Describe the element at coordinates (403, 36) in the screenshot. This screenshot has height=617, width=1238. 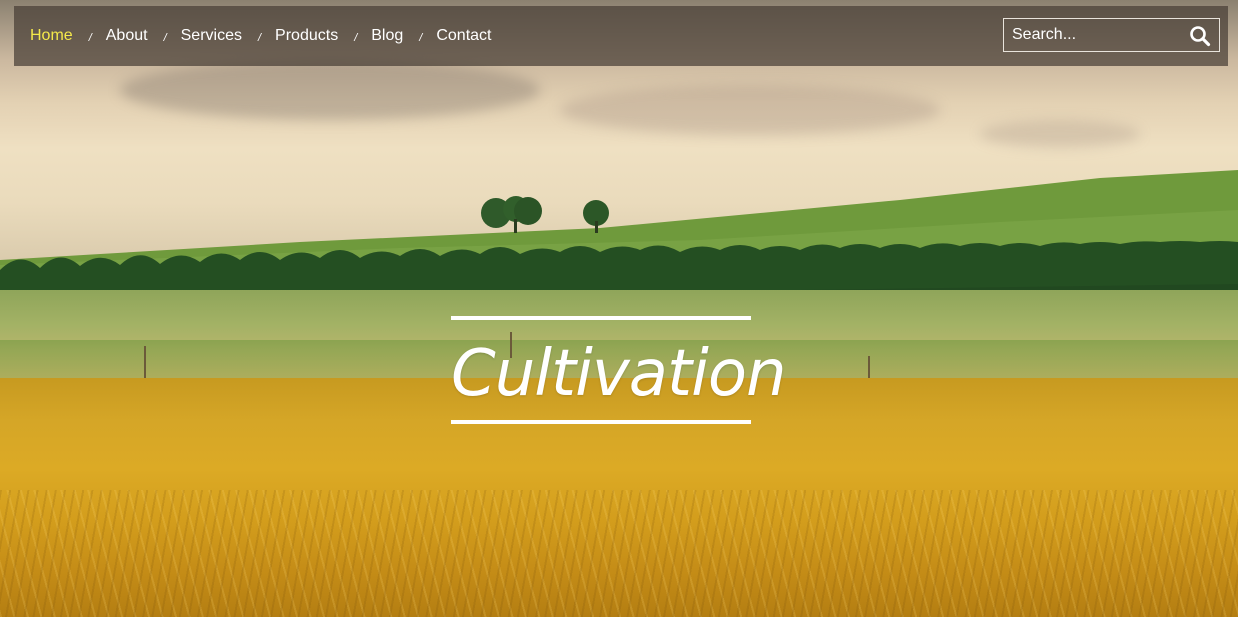
I see `nav-item-blog: Blog /` at that location.